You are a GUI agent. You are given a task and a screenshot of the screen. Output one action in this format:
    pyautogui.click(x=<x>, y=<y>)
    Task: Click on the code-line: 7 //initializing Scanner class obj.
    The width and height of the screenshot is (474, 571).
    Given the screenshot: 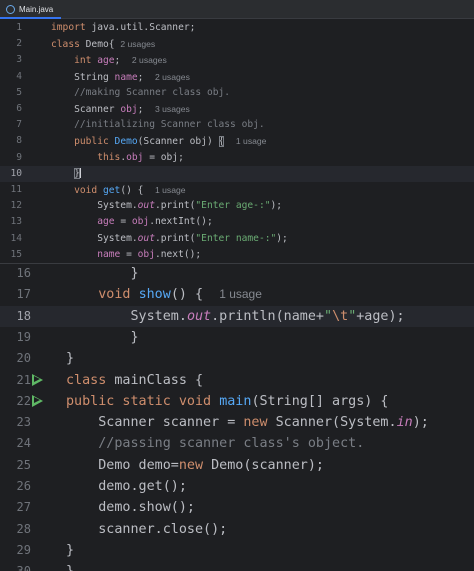 What is the action you would take?
    pyautogui.click(x=237, y=125)
    